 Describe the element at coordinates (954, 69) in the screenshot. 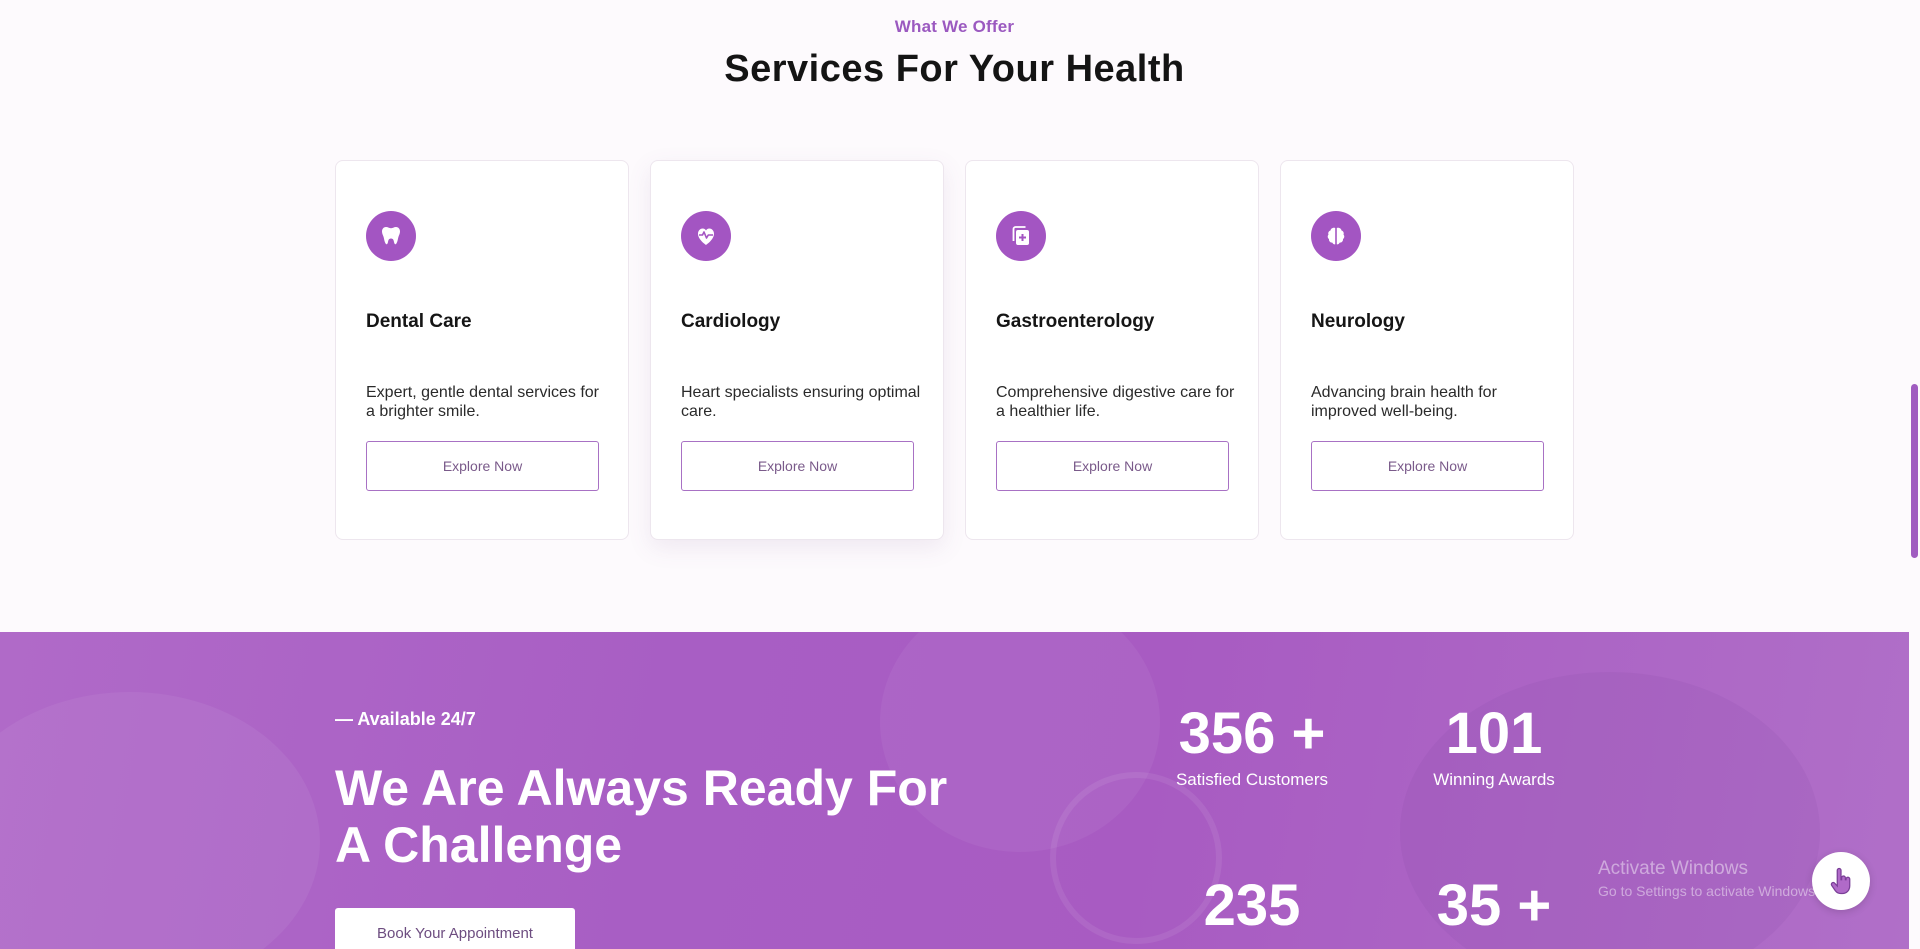

I see `section-title: Services For Your Health` at that location.